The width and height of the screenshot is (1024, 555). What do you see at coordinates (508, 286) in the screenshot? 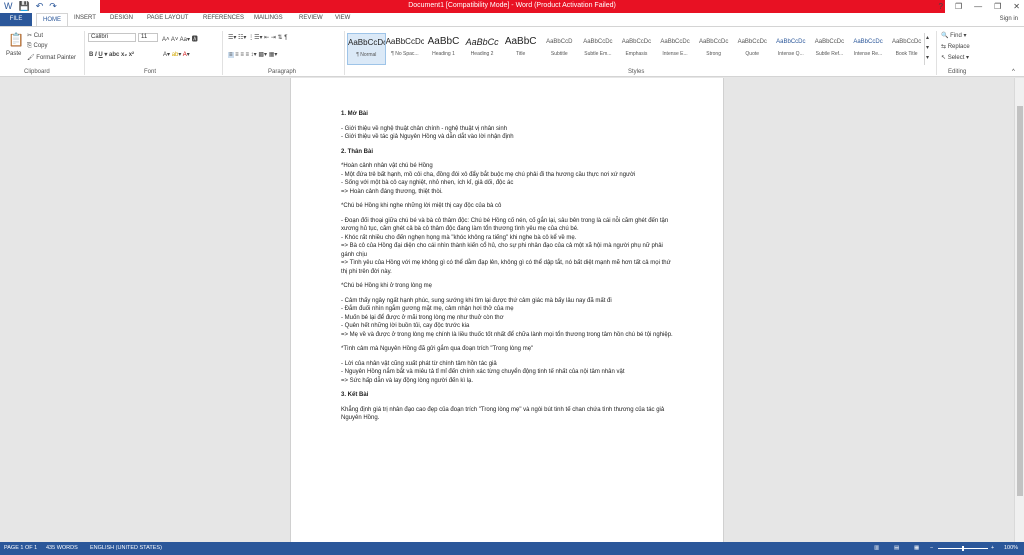
I see `document-paragraph: *Chú bé Hồng khi ở trong lòng mẹ` at bounding box center [508, 286].